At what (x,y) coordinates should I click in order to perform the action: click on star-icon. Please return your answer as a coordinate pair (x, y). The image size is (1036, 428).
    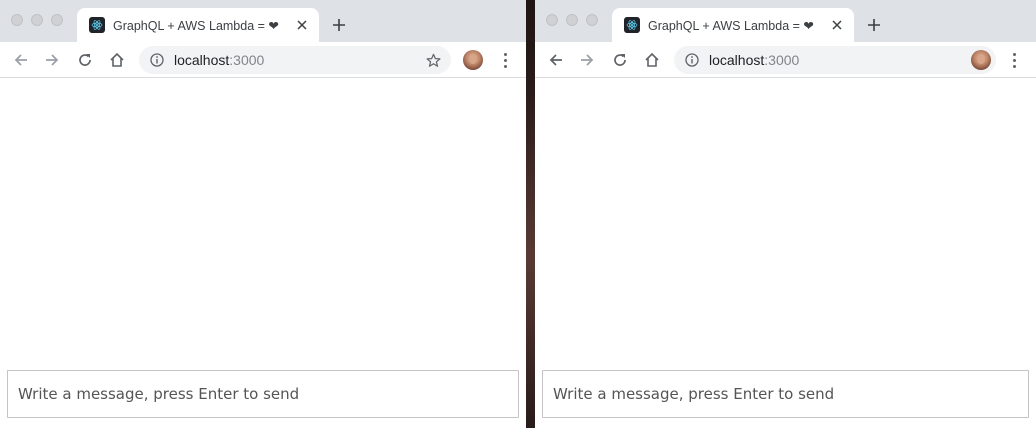
    Looking at the image, I should click on (433, 60).